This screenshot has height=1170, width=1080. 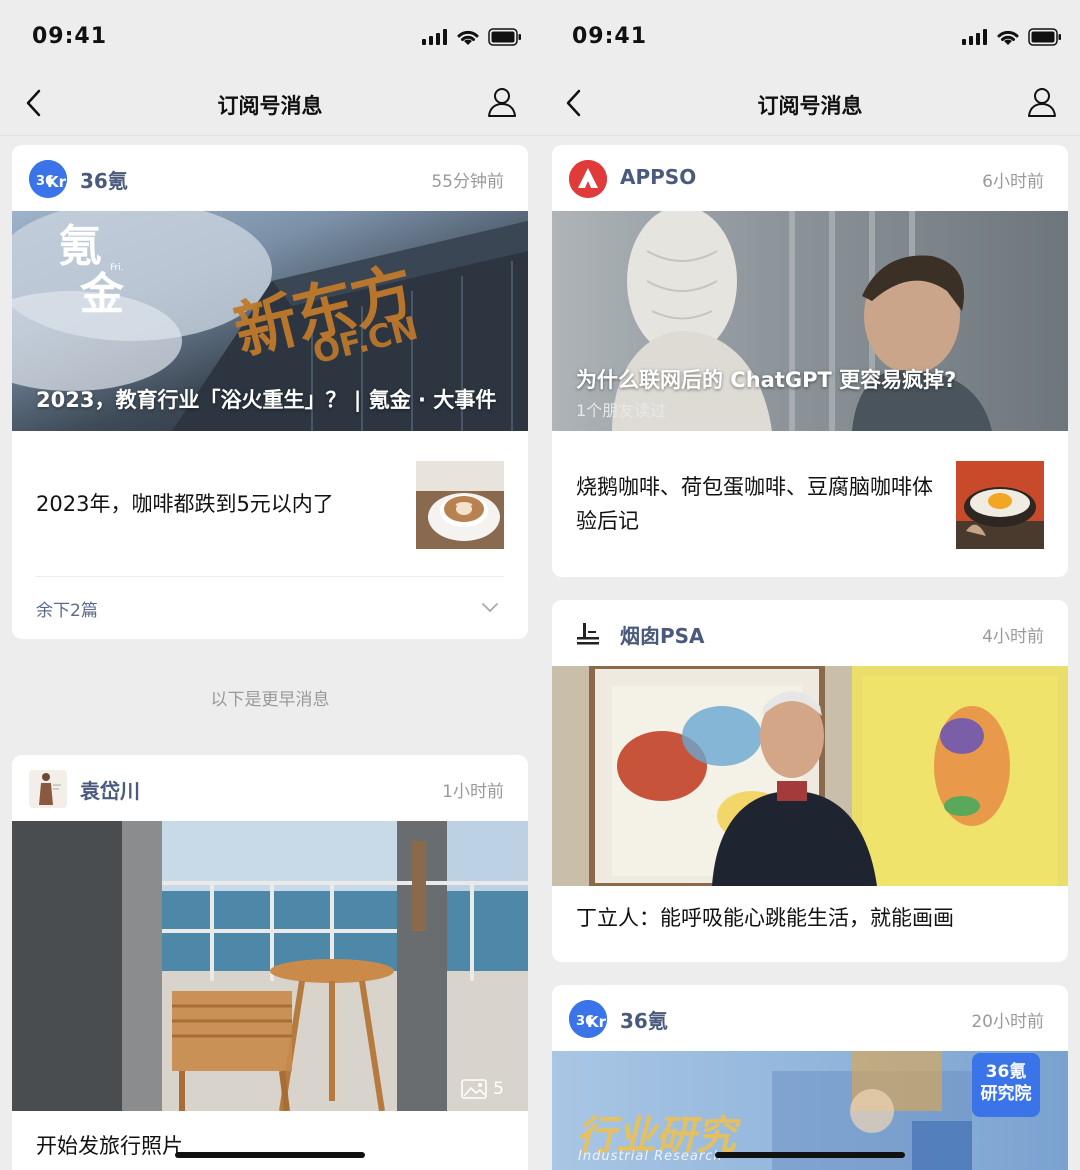 I want to click on column-logo-small: Fri., so click(x=117, y=268).